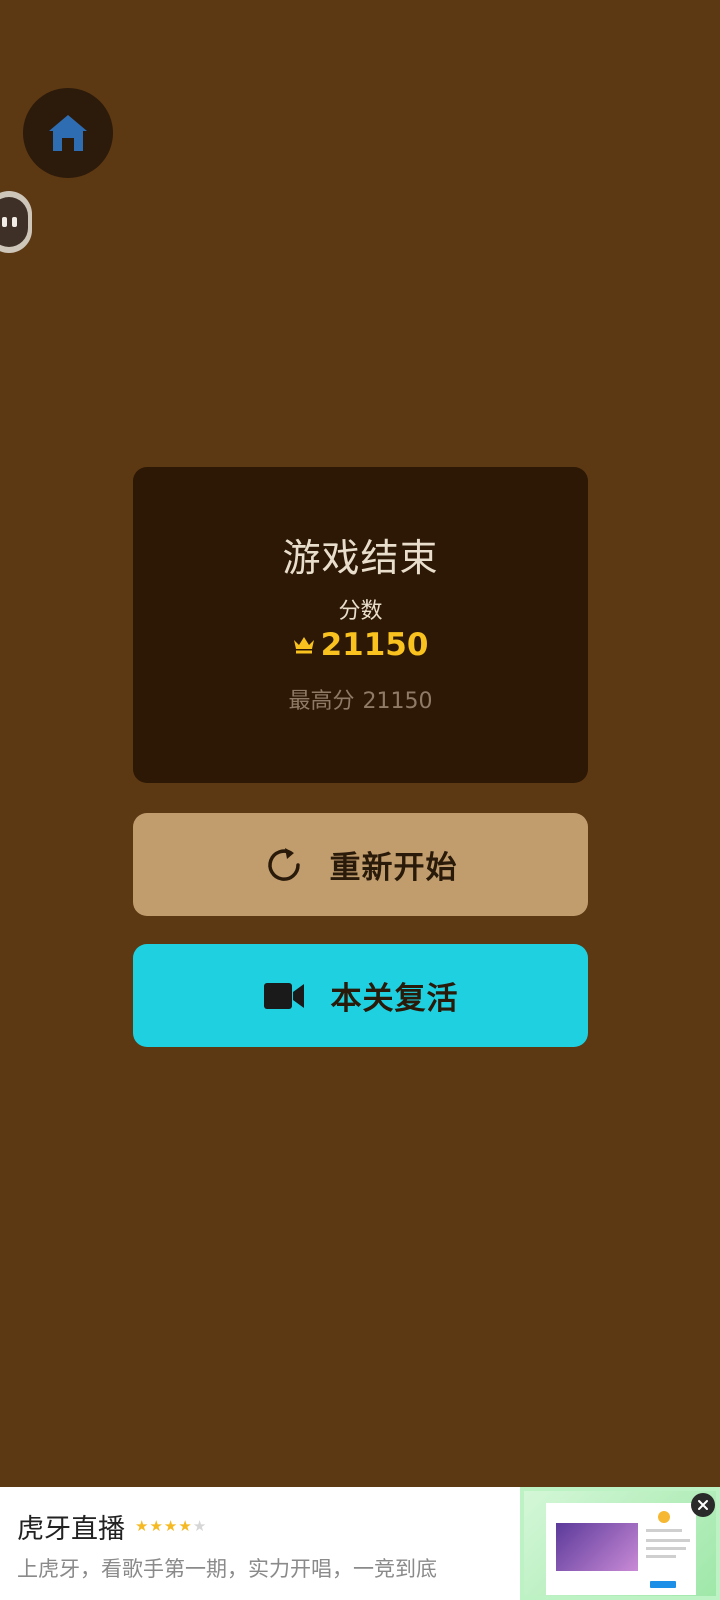  What do you see at coordinates (597, 1547) in the screenshot?
I see `ad-preview-video` at bounding box center [597, 1547].